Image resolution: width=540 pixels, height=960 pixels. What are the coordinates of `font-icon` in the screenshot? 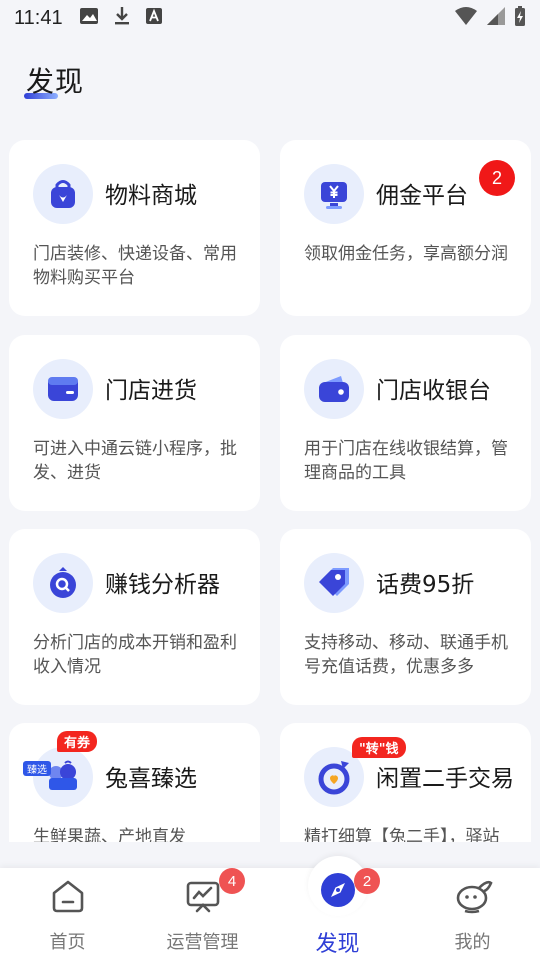 It's located at (154, 18).